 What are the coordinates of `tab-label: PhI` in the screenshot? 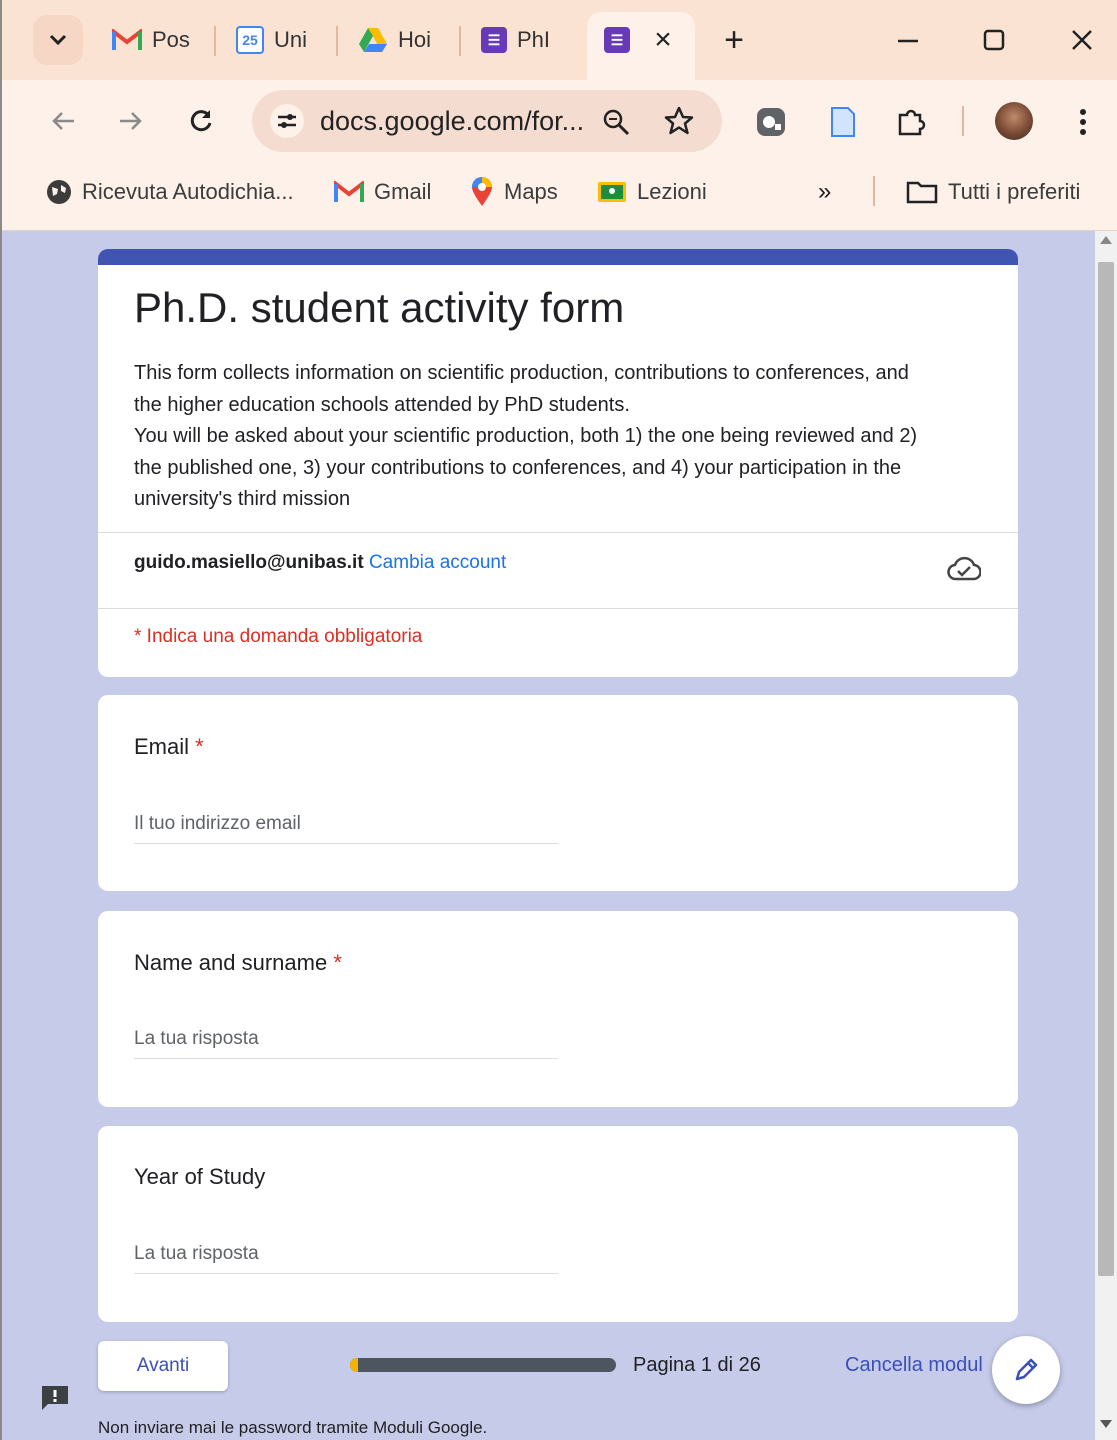 It's located at (534, 39).